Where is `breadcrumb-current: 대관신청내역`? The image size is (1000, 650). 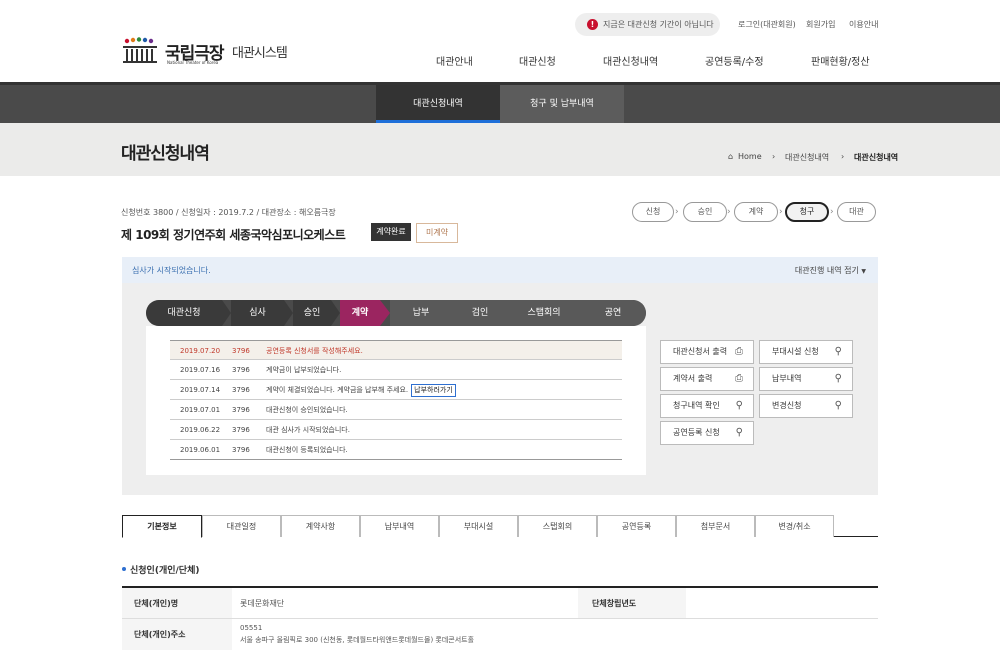
breadcrumb-current: 대관신청내역 is located at coordinates (876, 157).